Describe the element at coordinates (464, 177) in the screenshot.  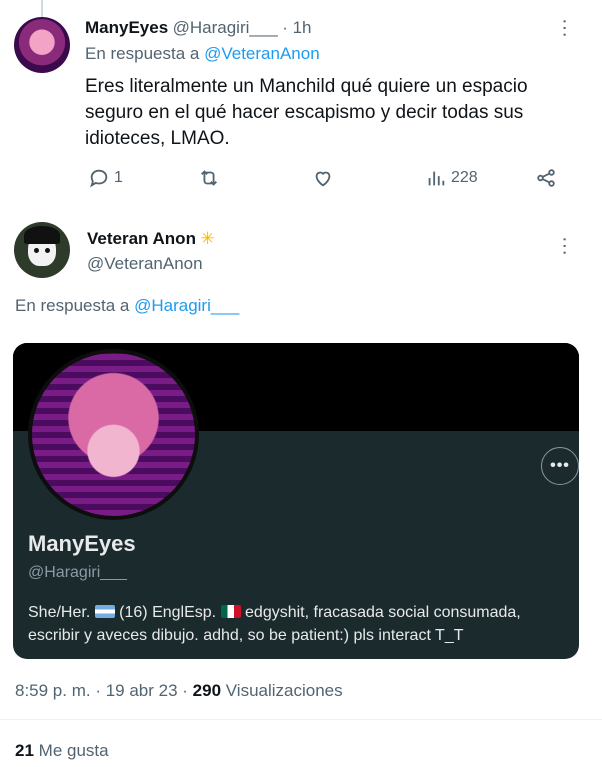
I see `views-count: 228` at that location.